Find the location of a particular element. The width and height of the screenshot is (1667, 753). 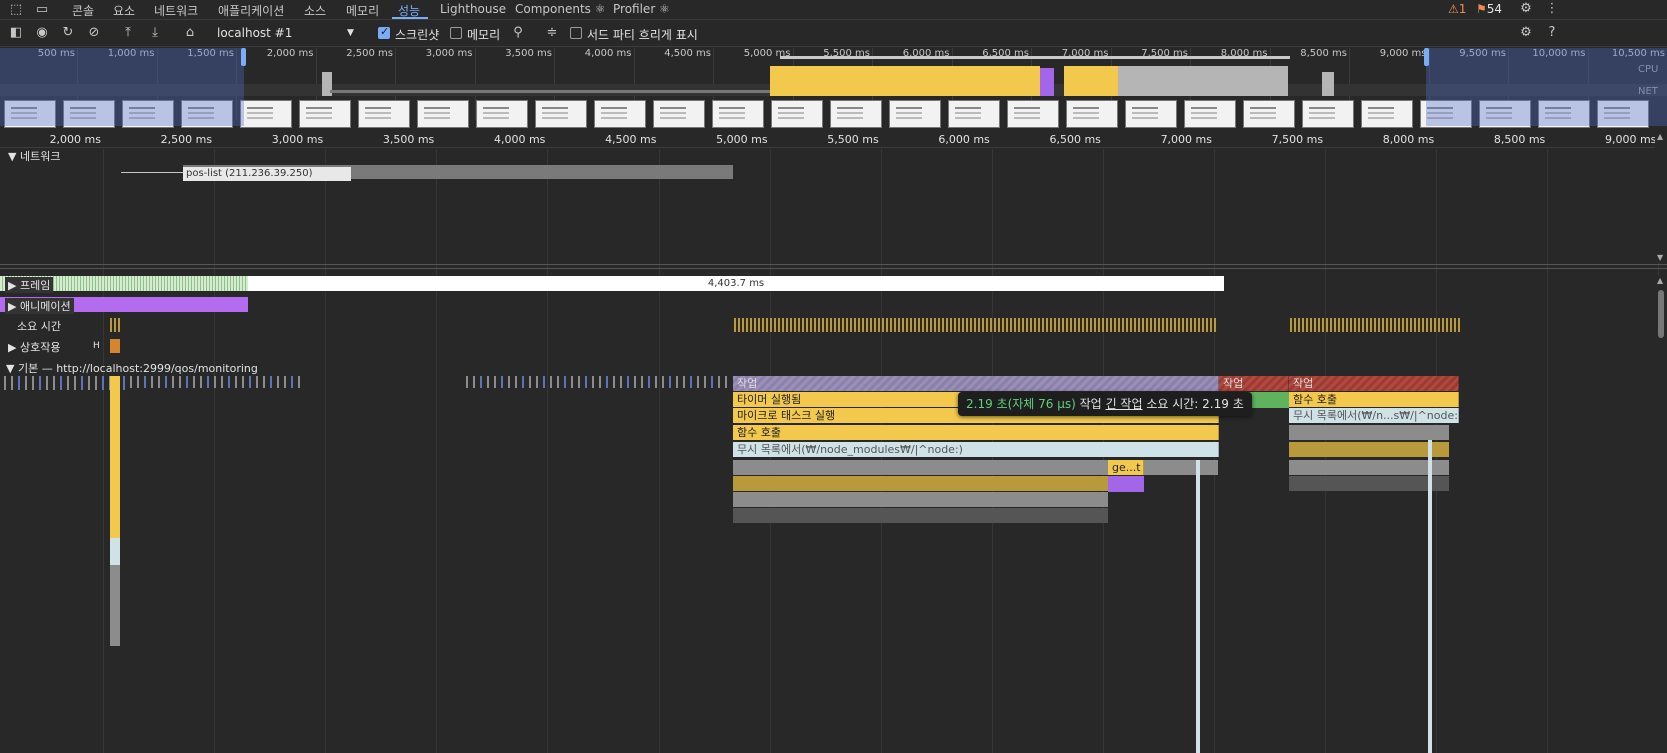

issue-counter: ⚑54 is located at coordinates (1489, 9).